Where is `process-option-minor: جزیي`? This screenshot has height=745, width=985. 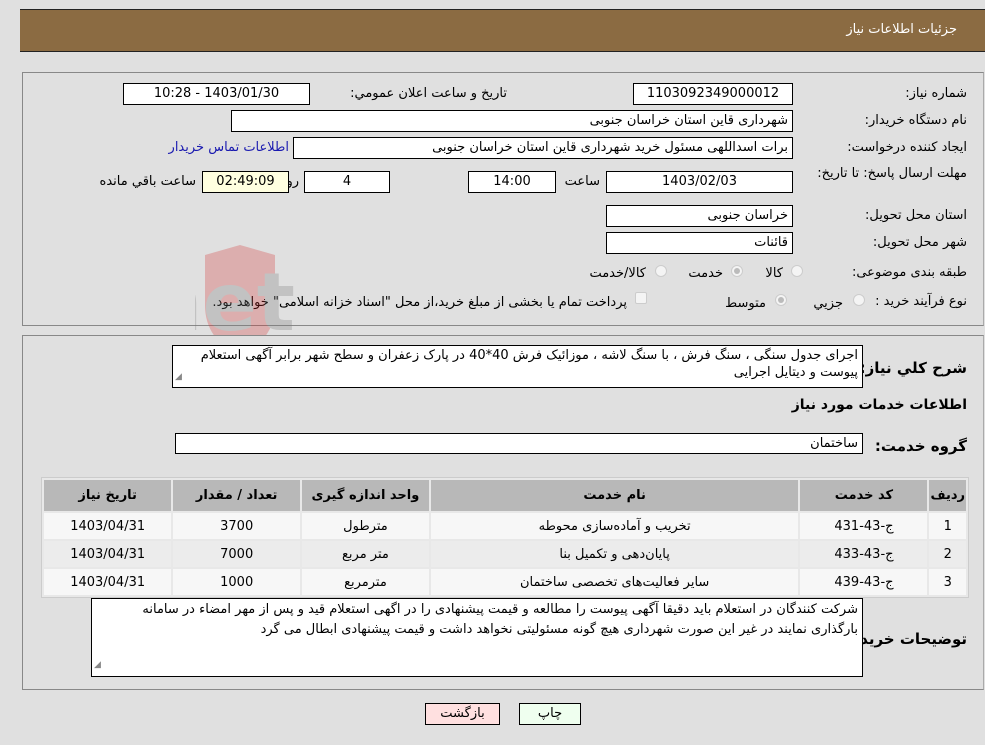 process-option-minor: جزیي is located at coordinates (828, 303).